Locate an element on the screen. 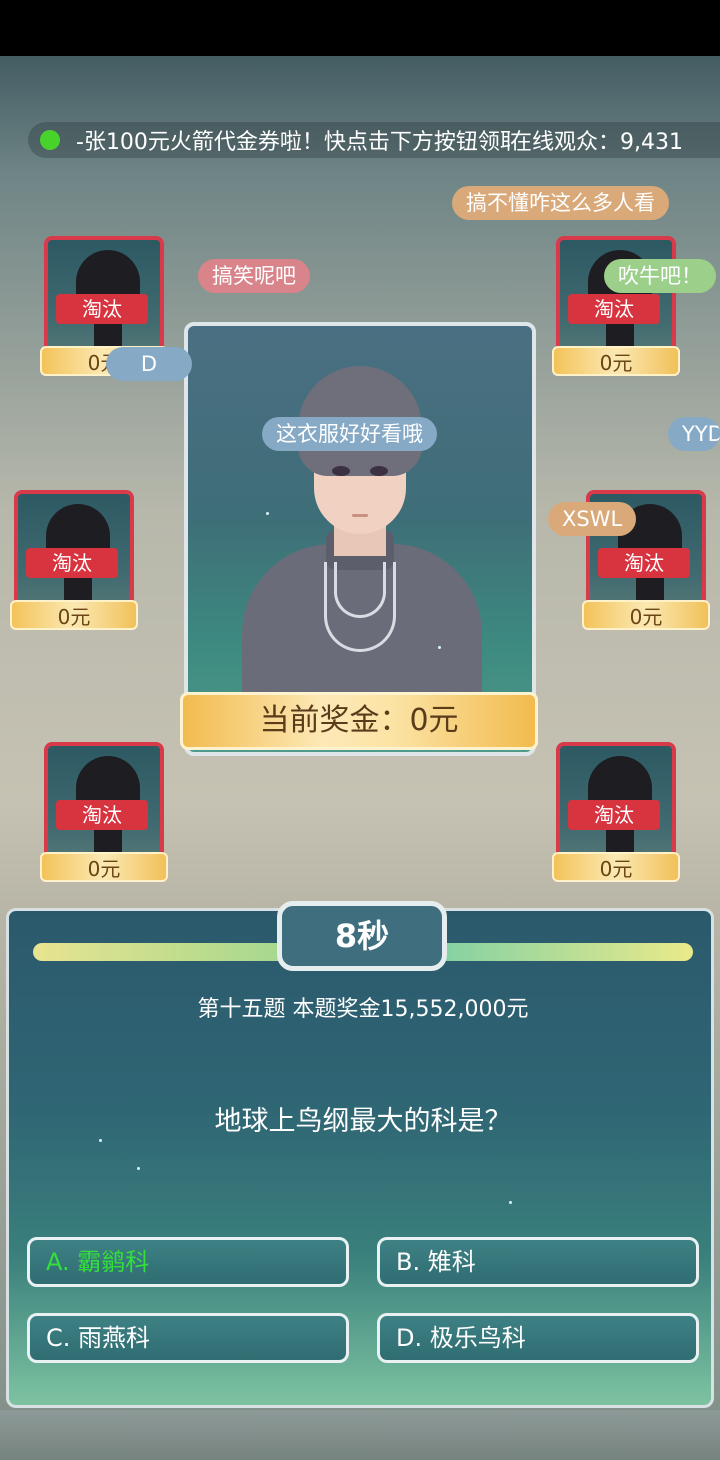  ticker-message: -张100元火箭代金券啦！快点击下方按钮领取 is located at coordinates (293, 142).